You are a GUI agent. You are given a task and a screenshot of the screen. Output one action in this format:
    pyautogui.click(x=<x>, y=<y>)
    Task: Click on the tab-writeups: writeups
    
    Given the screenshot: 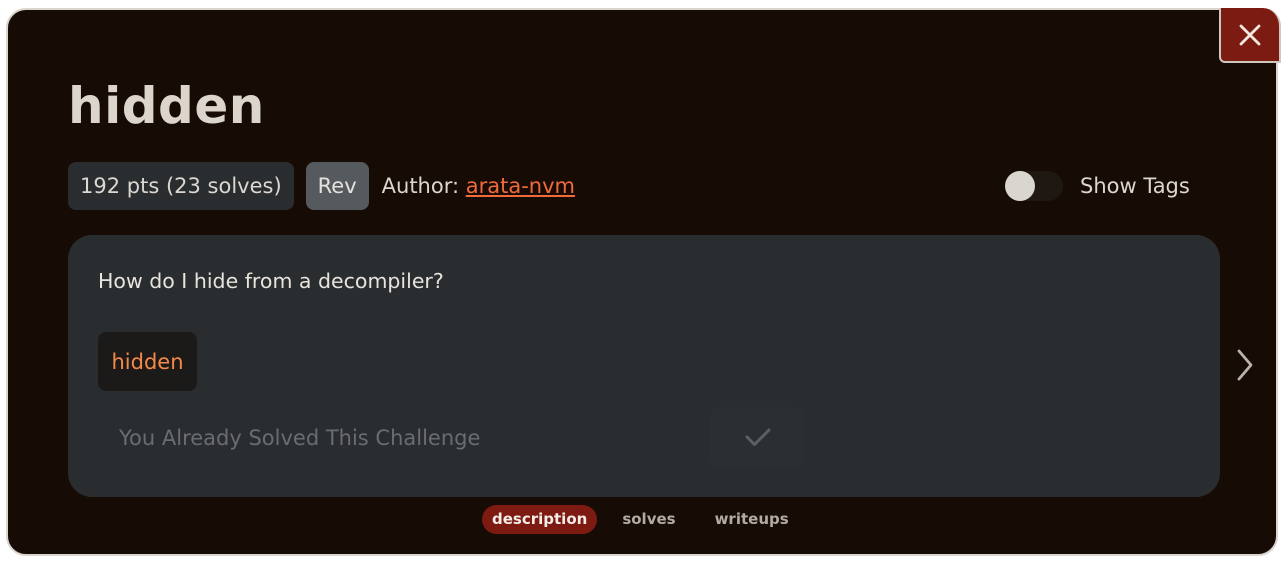 What is the action you would take?
    pyautogui.click(x=752, y=519)
    